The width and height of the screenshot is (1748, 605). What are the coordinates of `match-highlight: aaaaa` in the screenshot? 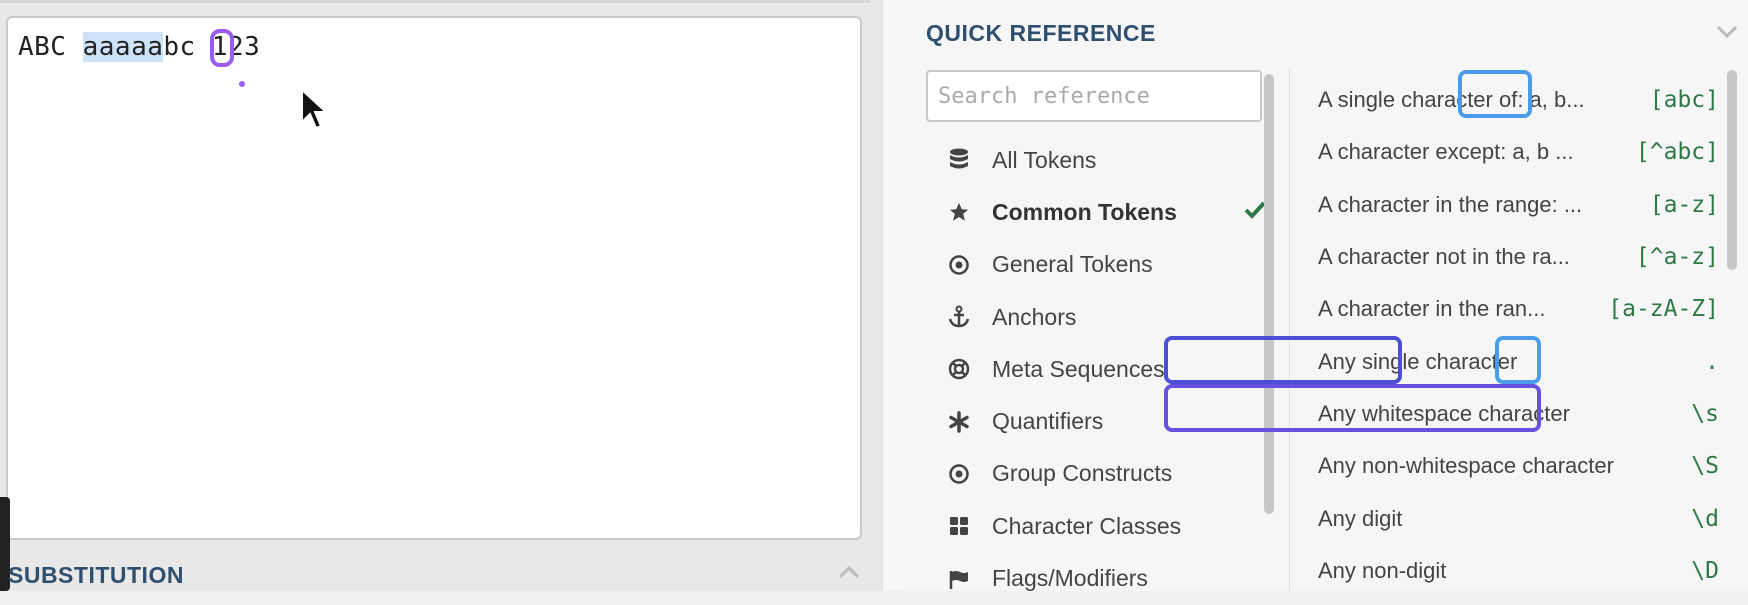 It's located at (123, 47).